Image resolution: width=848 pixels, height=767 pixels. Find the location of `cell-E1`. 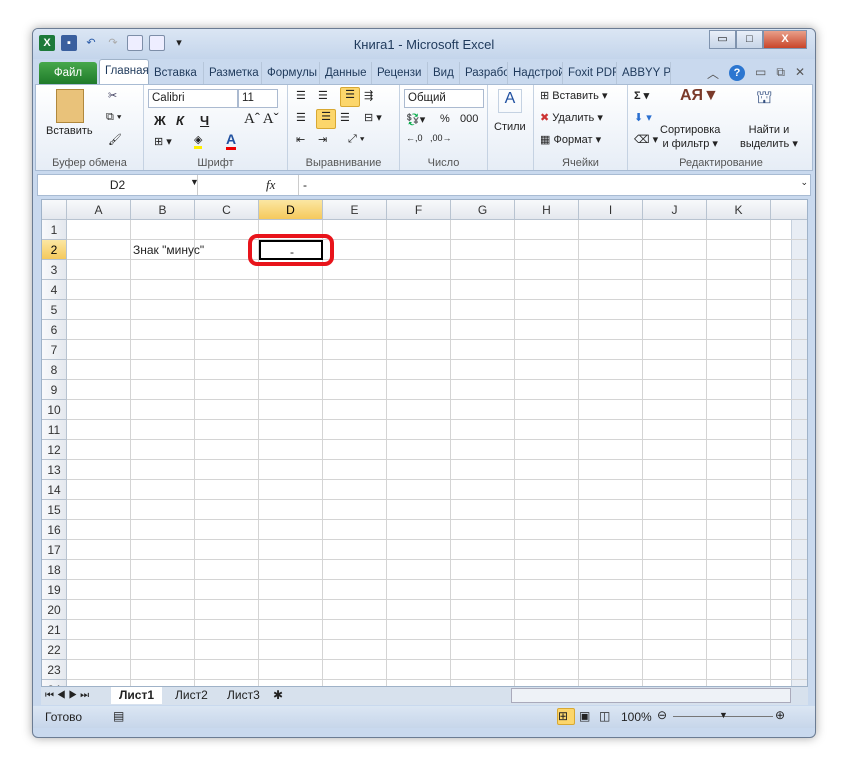

cell-E1 is located at coordinates (355, 230).